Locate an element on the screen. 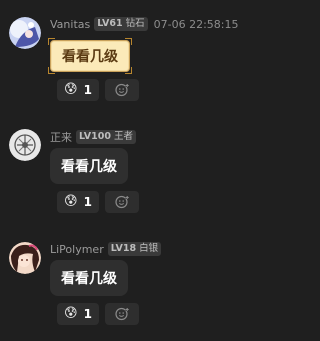 The height and width of the screenshot is (341, 320). level-badge: LV61 钻石 is located at coordinates (121, 24).